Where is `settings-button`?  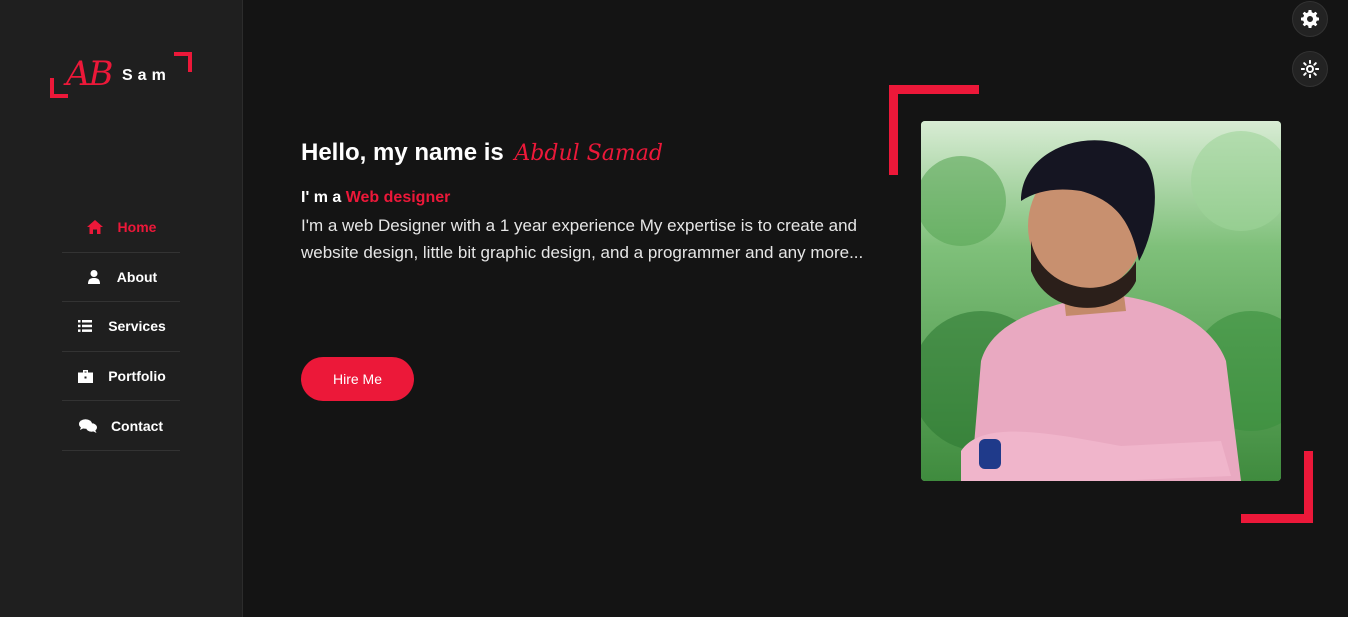
settings-button is located at coordinates (1310, 19).